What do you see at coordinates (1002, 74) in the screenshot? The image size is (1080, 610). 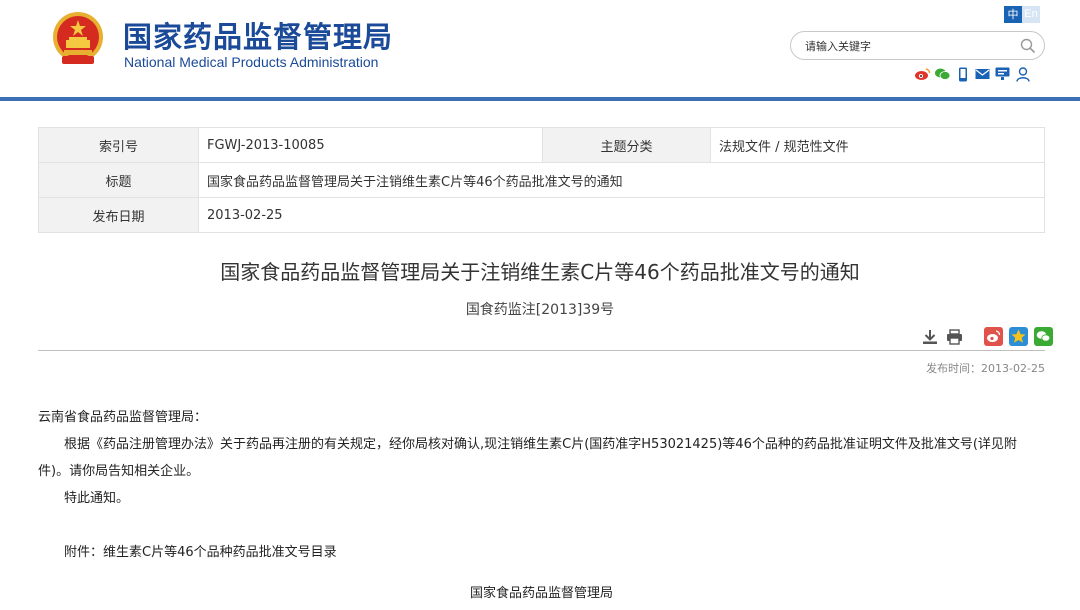 I see `feedback-icon` at bounding box center [1002, 74].